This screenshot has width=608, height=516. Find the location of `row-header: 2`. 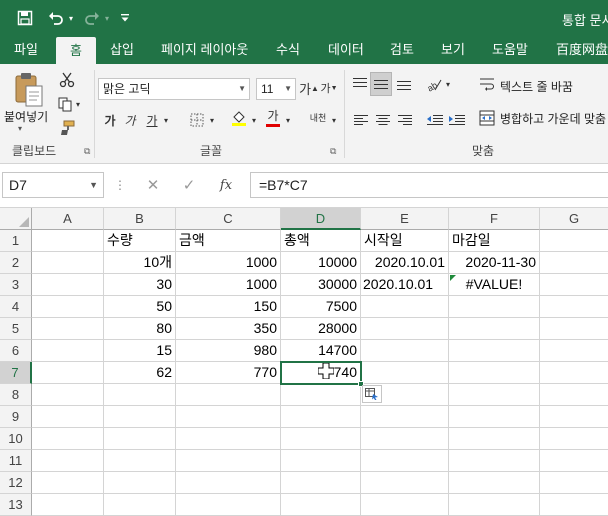

row-header: 2 is located at coordinates (16, 263).